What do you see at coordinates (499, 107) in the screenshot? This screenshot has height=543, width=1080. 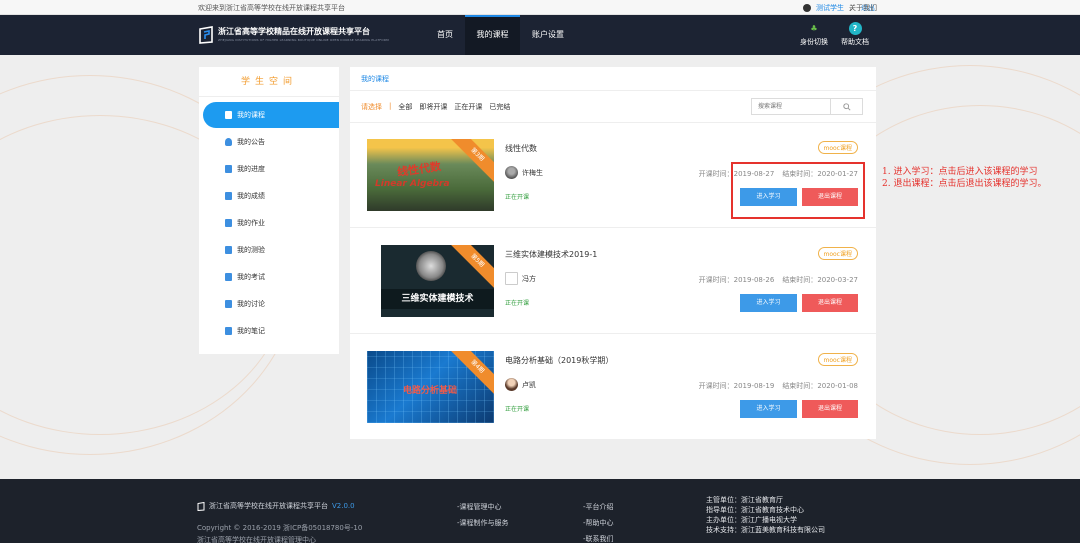 I see `filter-finished: 已完结` at bounding box center [499, 107].